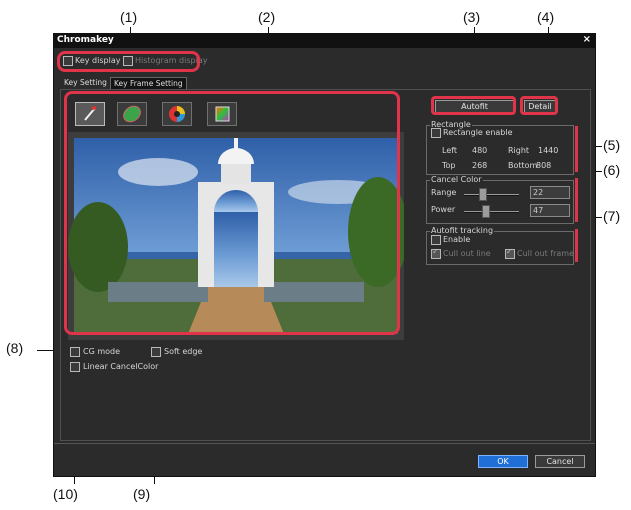  Describe the element at coordinates (510, 253) in the screenshot. I see `cull-out-frame-checkbox` at that location.